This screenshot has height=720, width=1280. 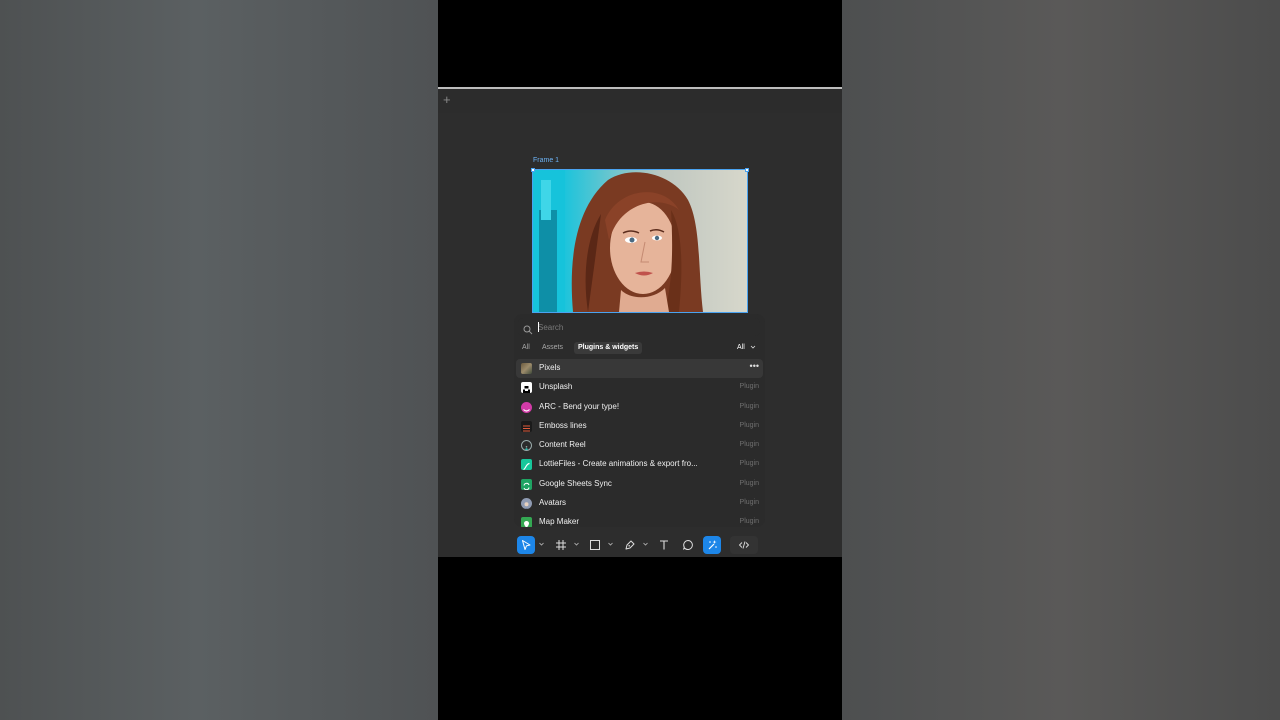 What do you see at coordinates (546, 160) in the screenshot?
I see `frame-label: Frame 1` at bounding box center [546, 160].